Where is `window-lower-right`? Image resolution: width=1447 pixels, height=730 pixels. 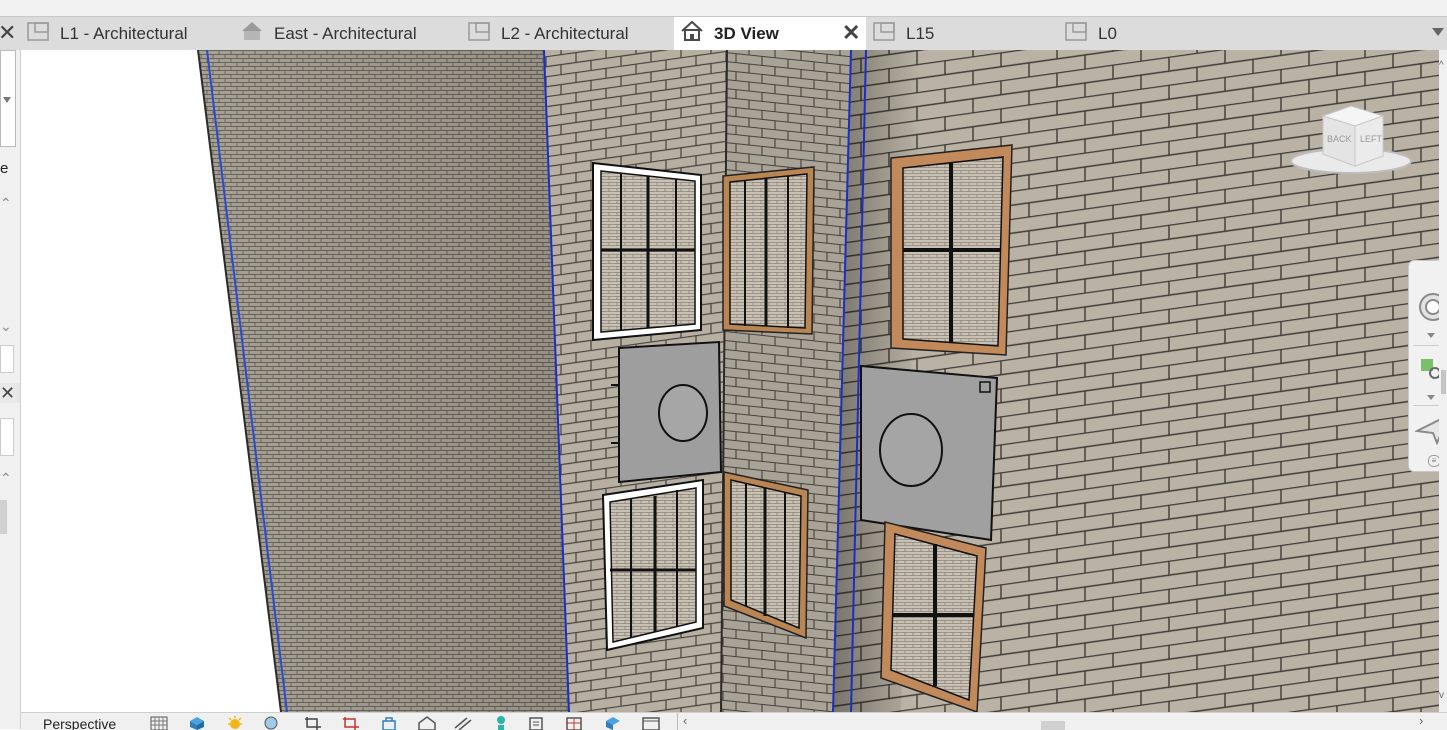 window-lower-right is located at coordinates (933, 616).